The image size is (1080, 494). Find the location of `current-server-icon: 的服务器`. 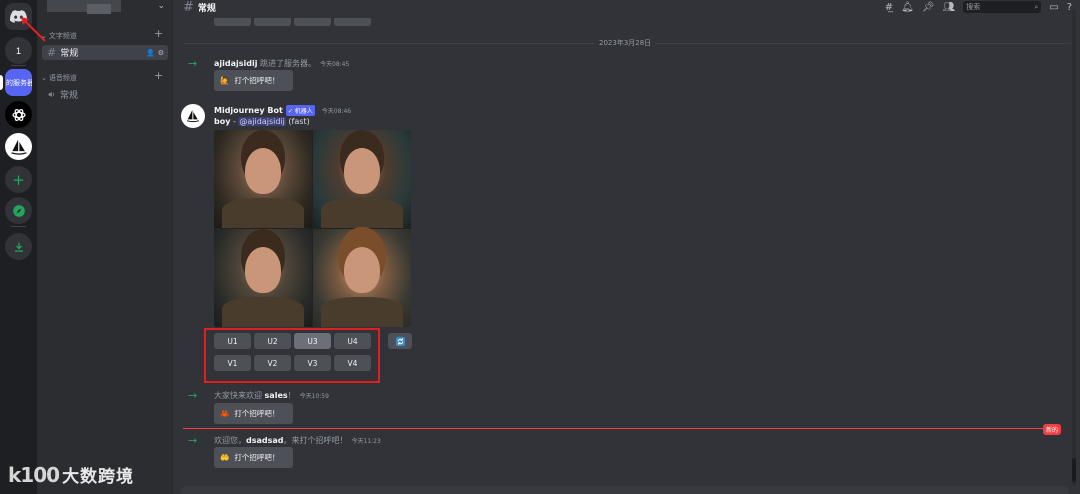

current-server-icon: 的服务器 is located at coordinates (18, 82).